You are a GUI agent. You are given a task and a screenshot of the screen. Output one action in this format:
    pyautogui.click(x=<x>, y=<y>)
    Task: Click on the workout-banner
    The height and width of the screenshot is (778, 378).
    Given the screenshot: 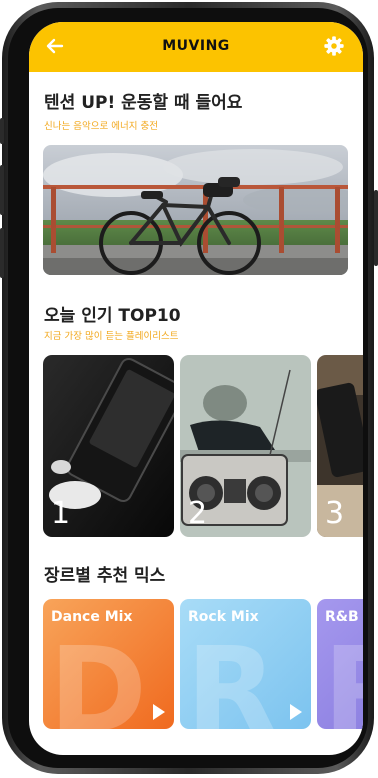 What is the action you would take?
    pyautogui.click(x=195, y=210)
    